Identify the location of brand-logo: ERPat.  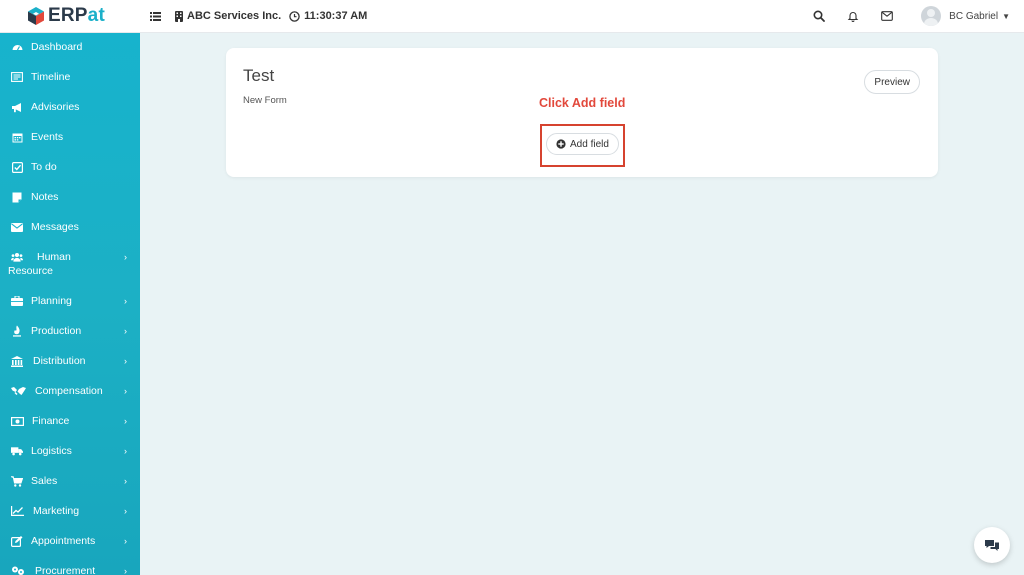
(70, 16).